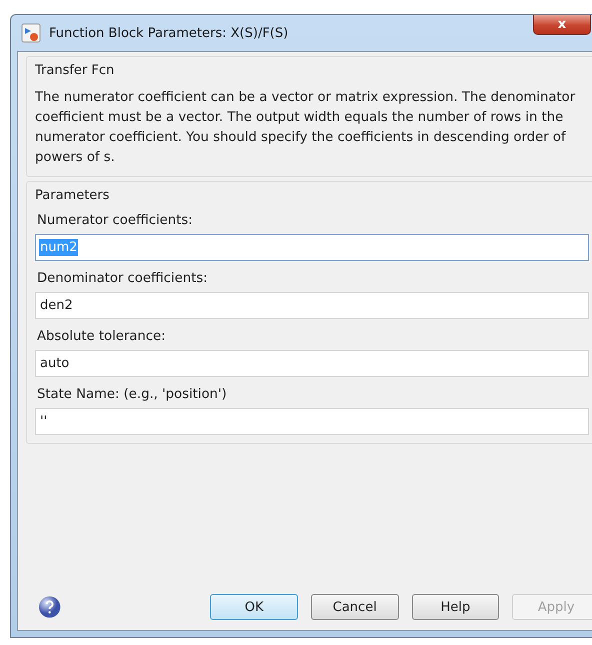 The height and width of the screenshot is (645, 592). I want to click on field-label: State Name: (e.g., 'position'), so click(132, 394).